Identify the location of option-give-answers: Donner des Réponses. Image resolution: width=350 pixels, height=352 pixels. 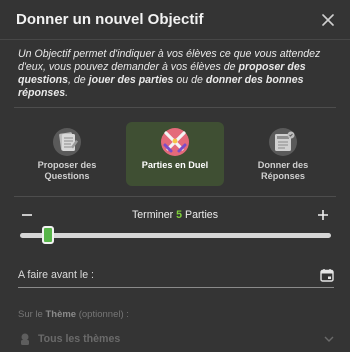
(283, 154).